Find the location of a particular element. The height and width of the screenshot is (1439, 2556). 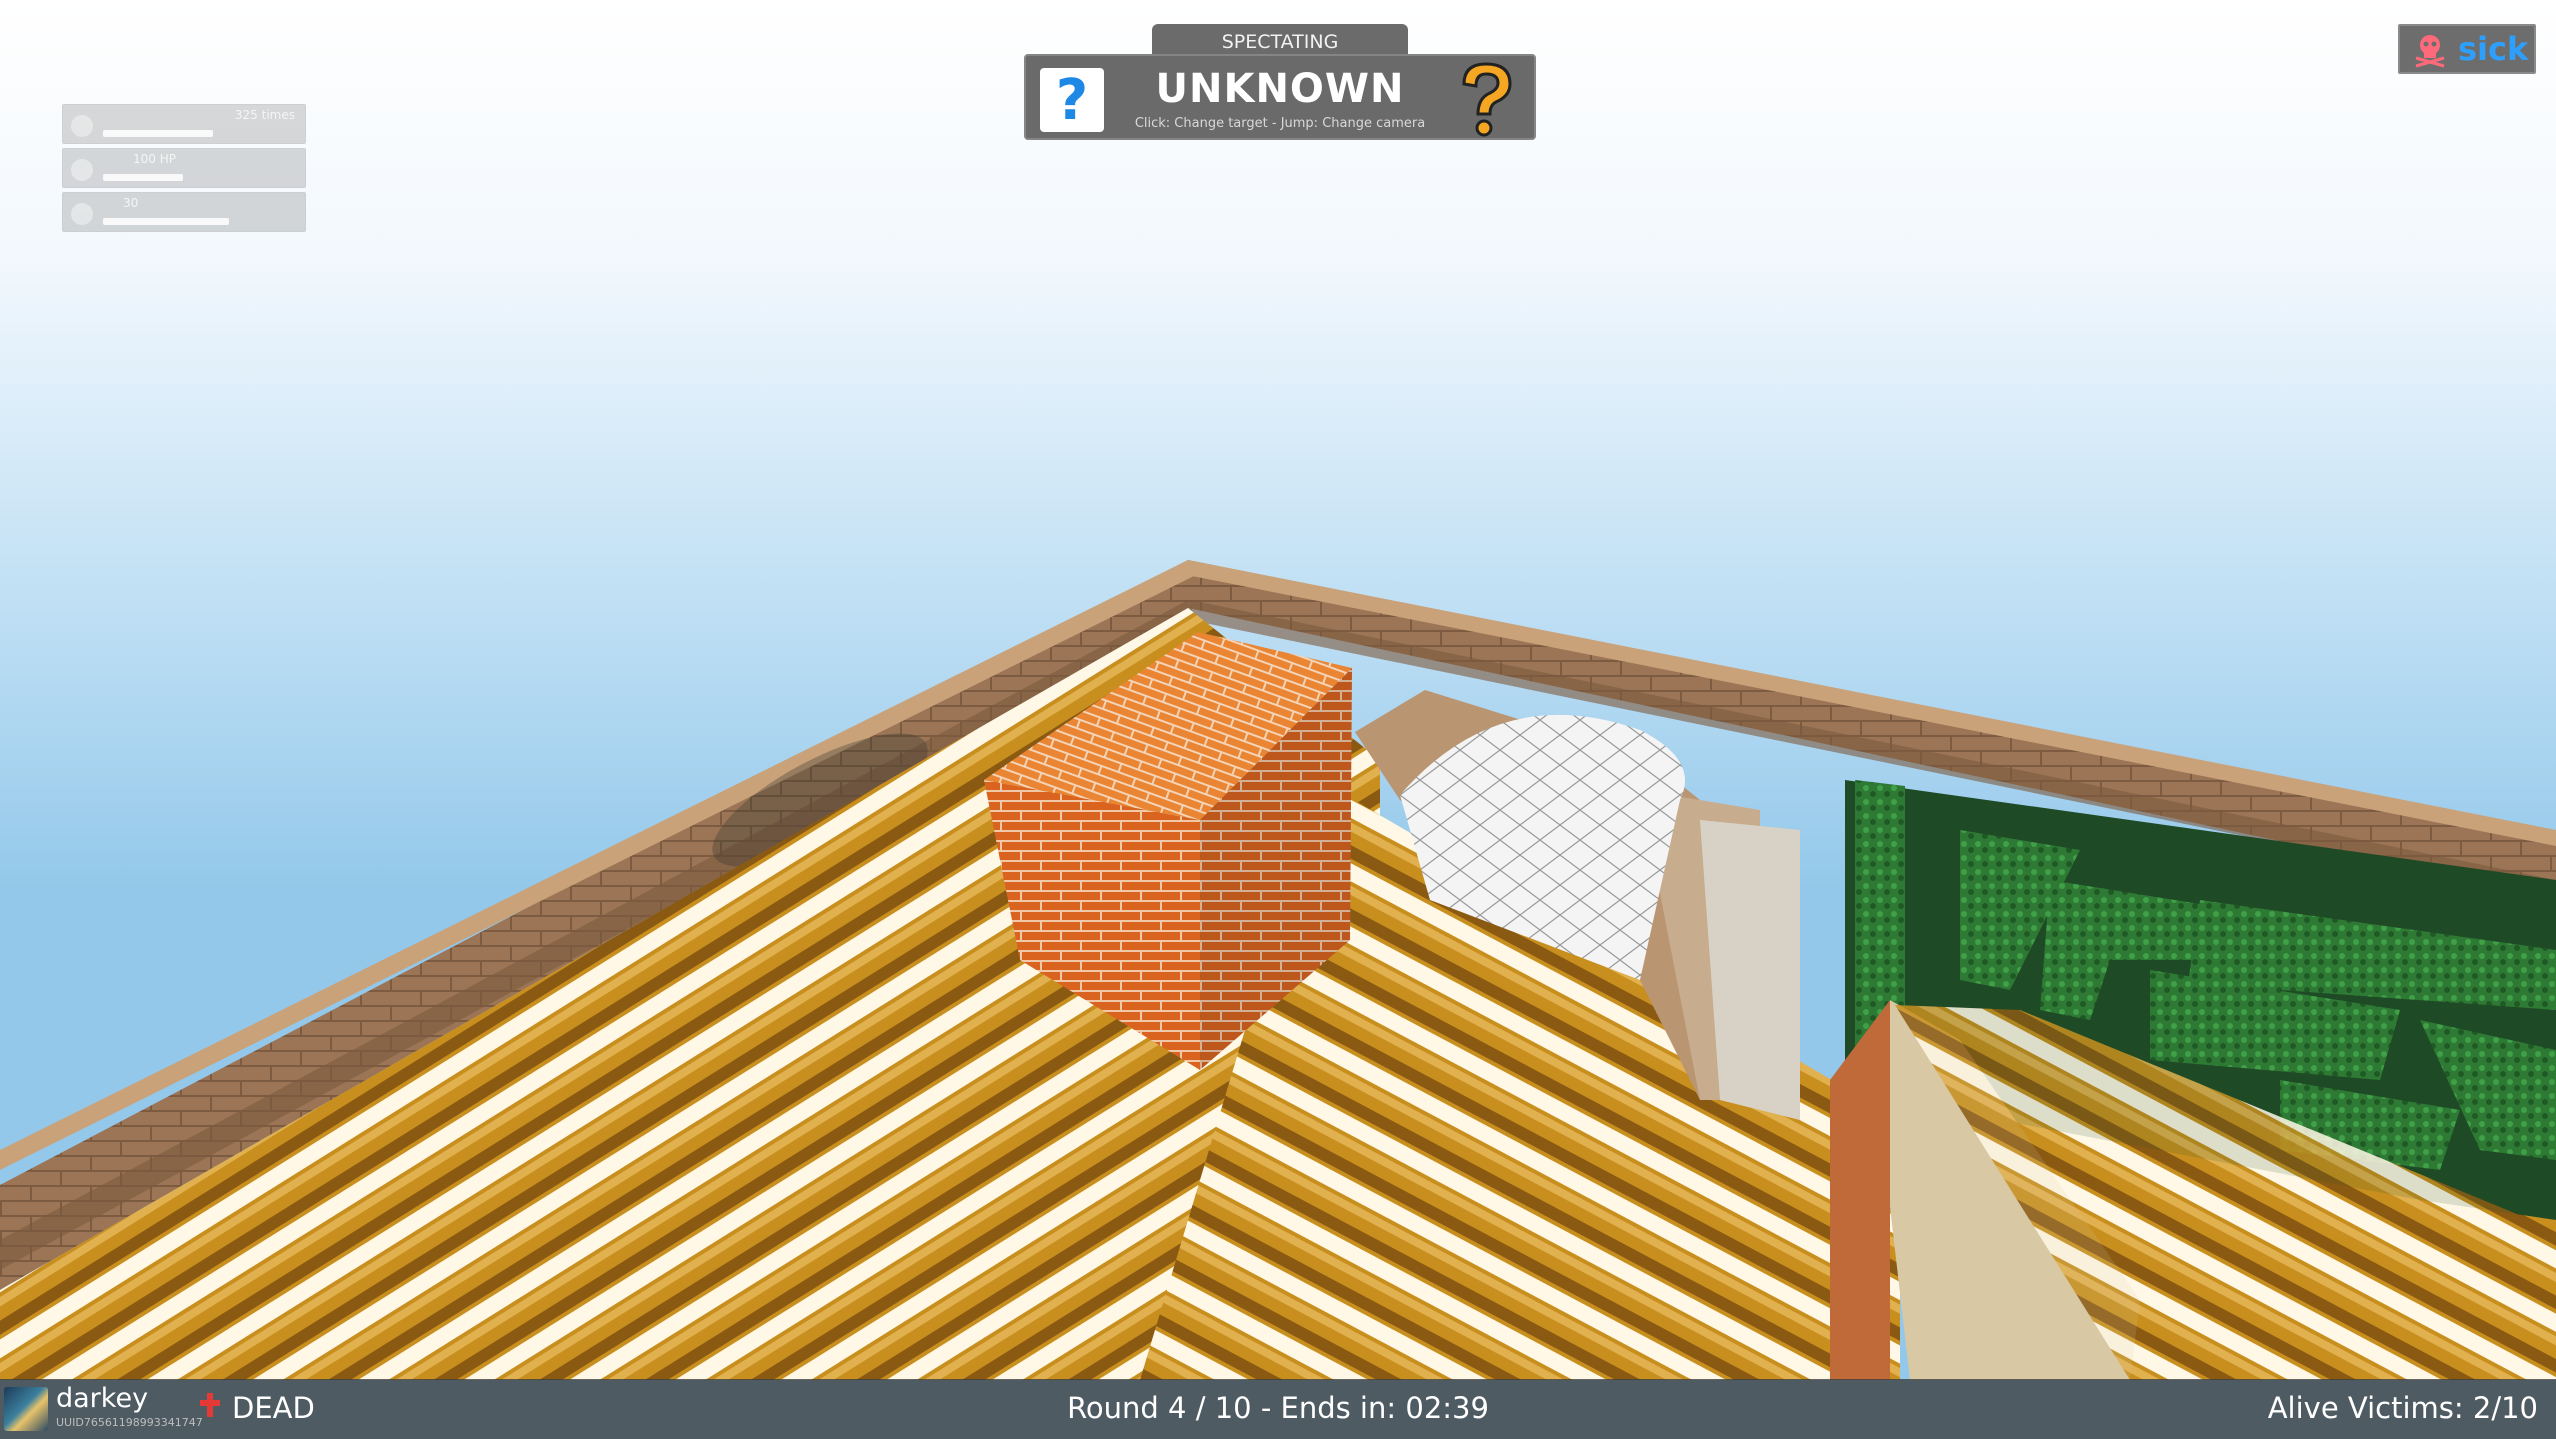

stat-health-bar is located at coordinates (143, 177).